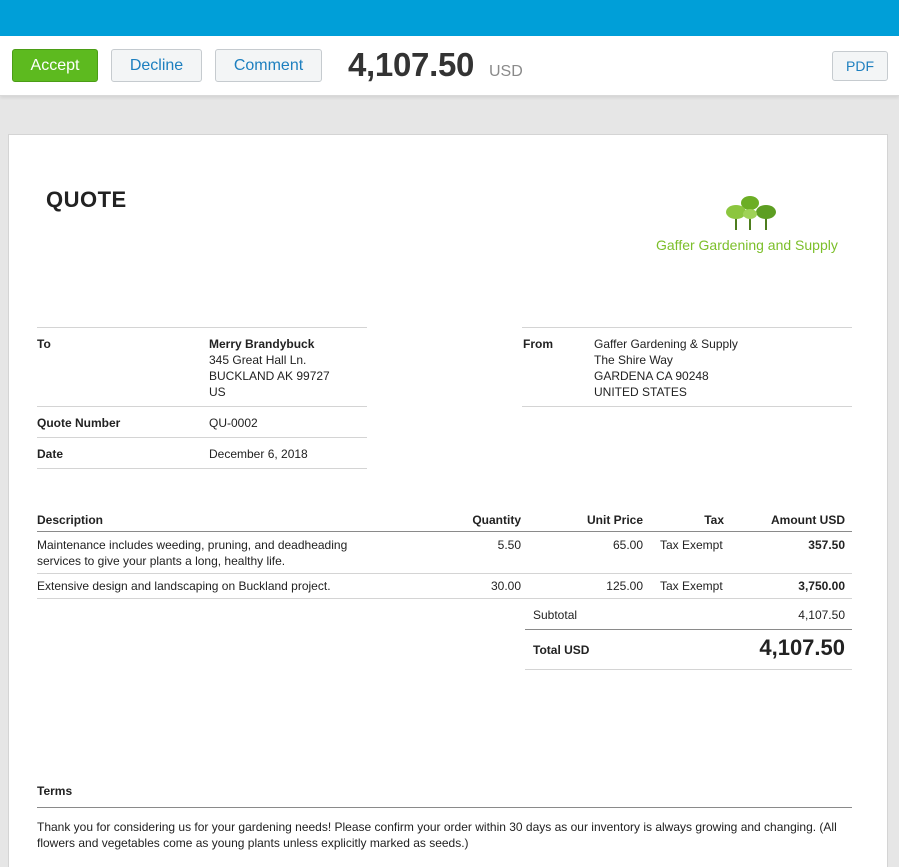  I want to click on top-header-bar, so click(449, 18).